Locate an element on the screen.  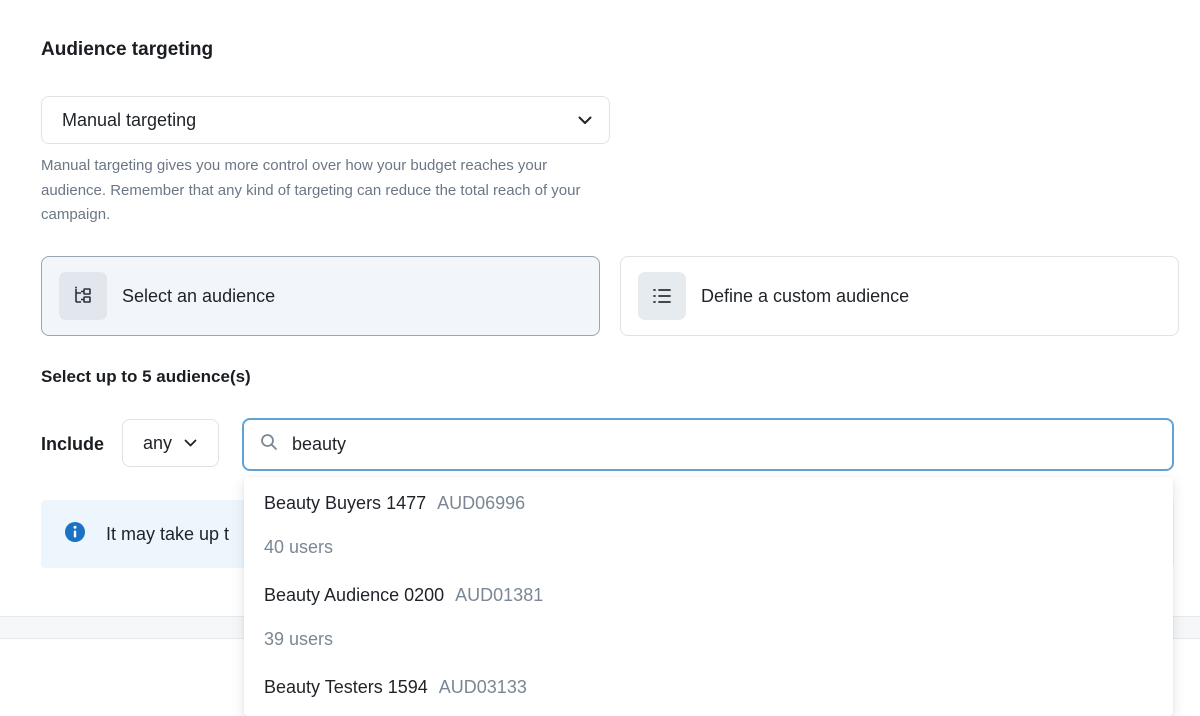
audience-option: Beauty Audience 0200 AUD01381 39 users is located at coordinates (708, 605).